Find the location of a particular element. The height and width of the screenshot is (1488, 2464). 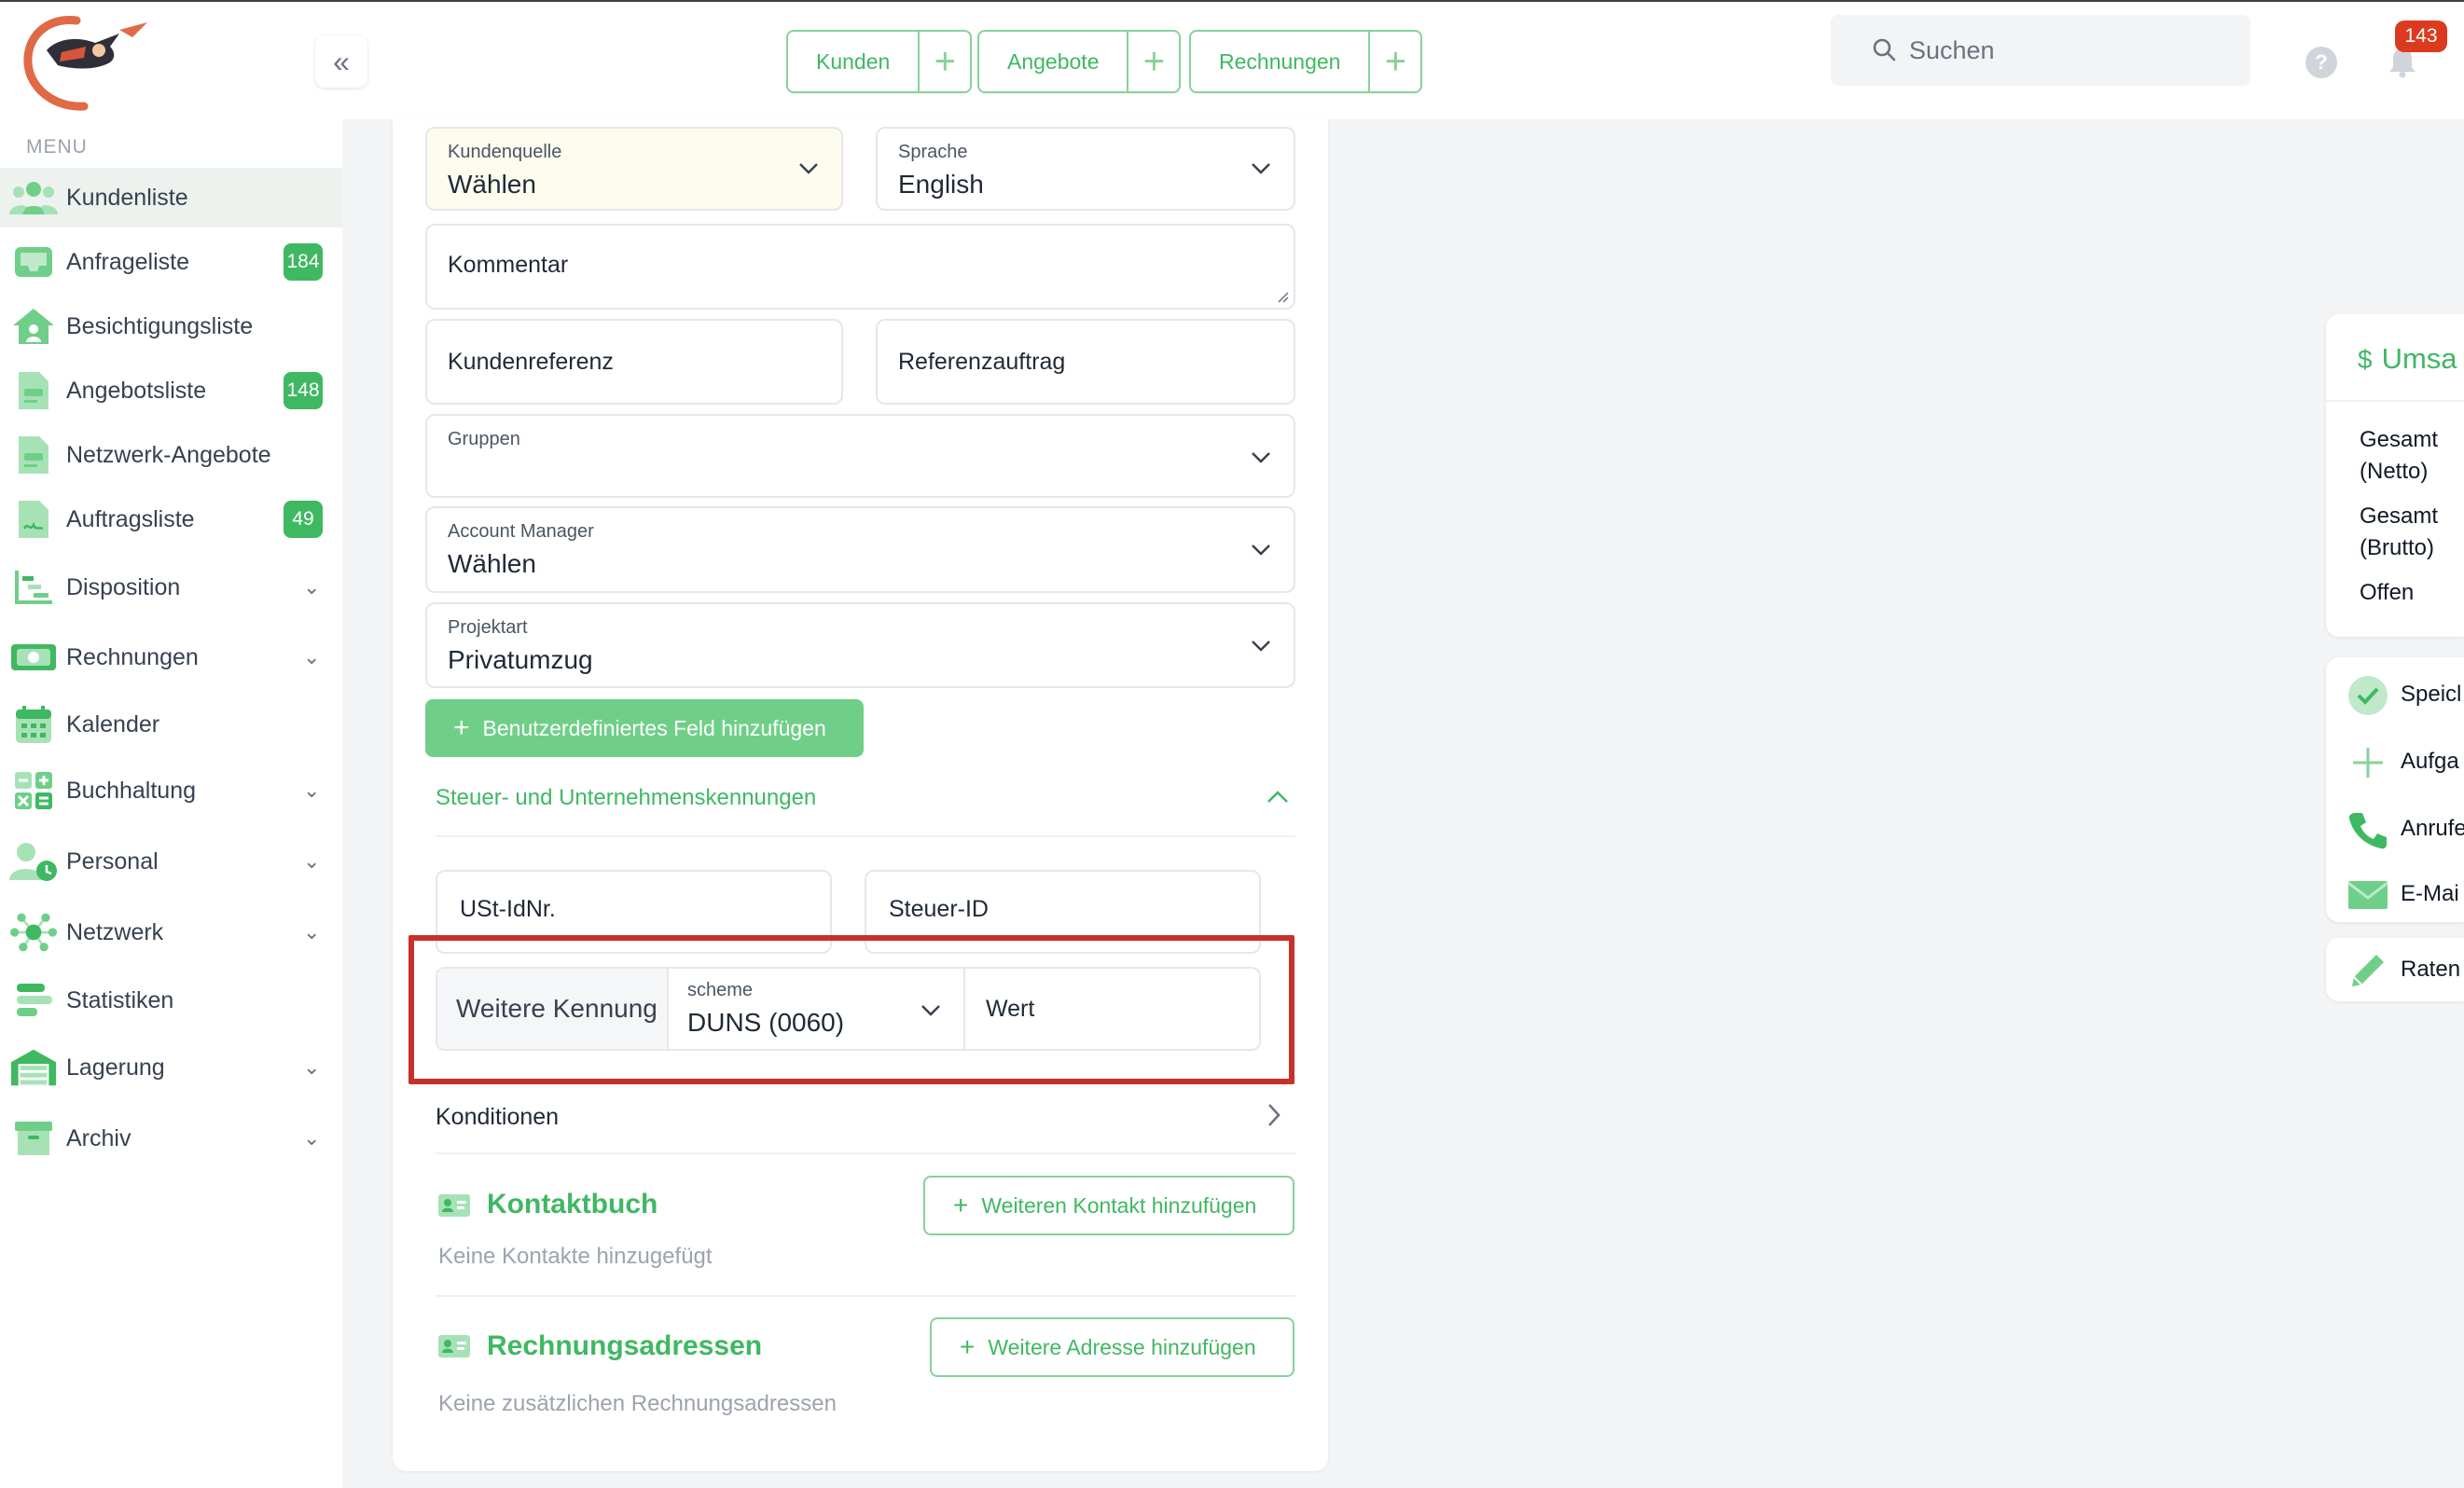

revenue-row-brutto: Gesamt (Brutto) is located at coordinates (2399, 531).